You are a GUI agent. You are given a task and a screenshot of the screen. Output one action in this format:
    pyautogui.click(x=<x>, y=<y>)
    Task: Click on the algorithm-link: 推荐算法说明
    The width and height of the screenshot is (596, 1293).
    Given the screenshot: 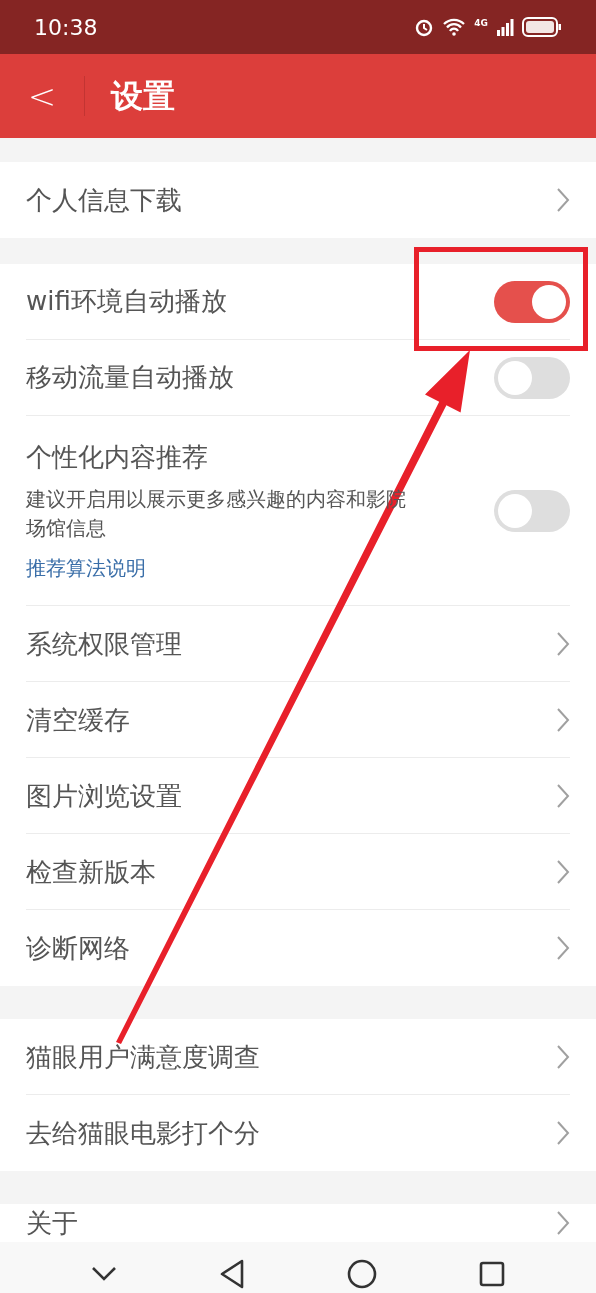 What is the action you would take?
    pyautogui.click(x=219, y=568)
    